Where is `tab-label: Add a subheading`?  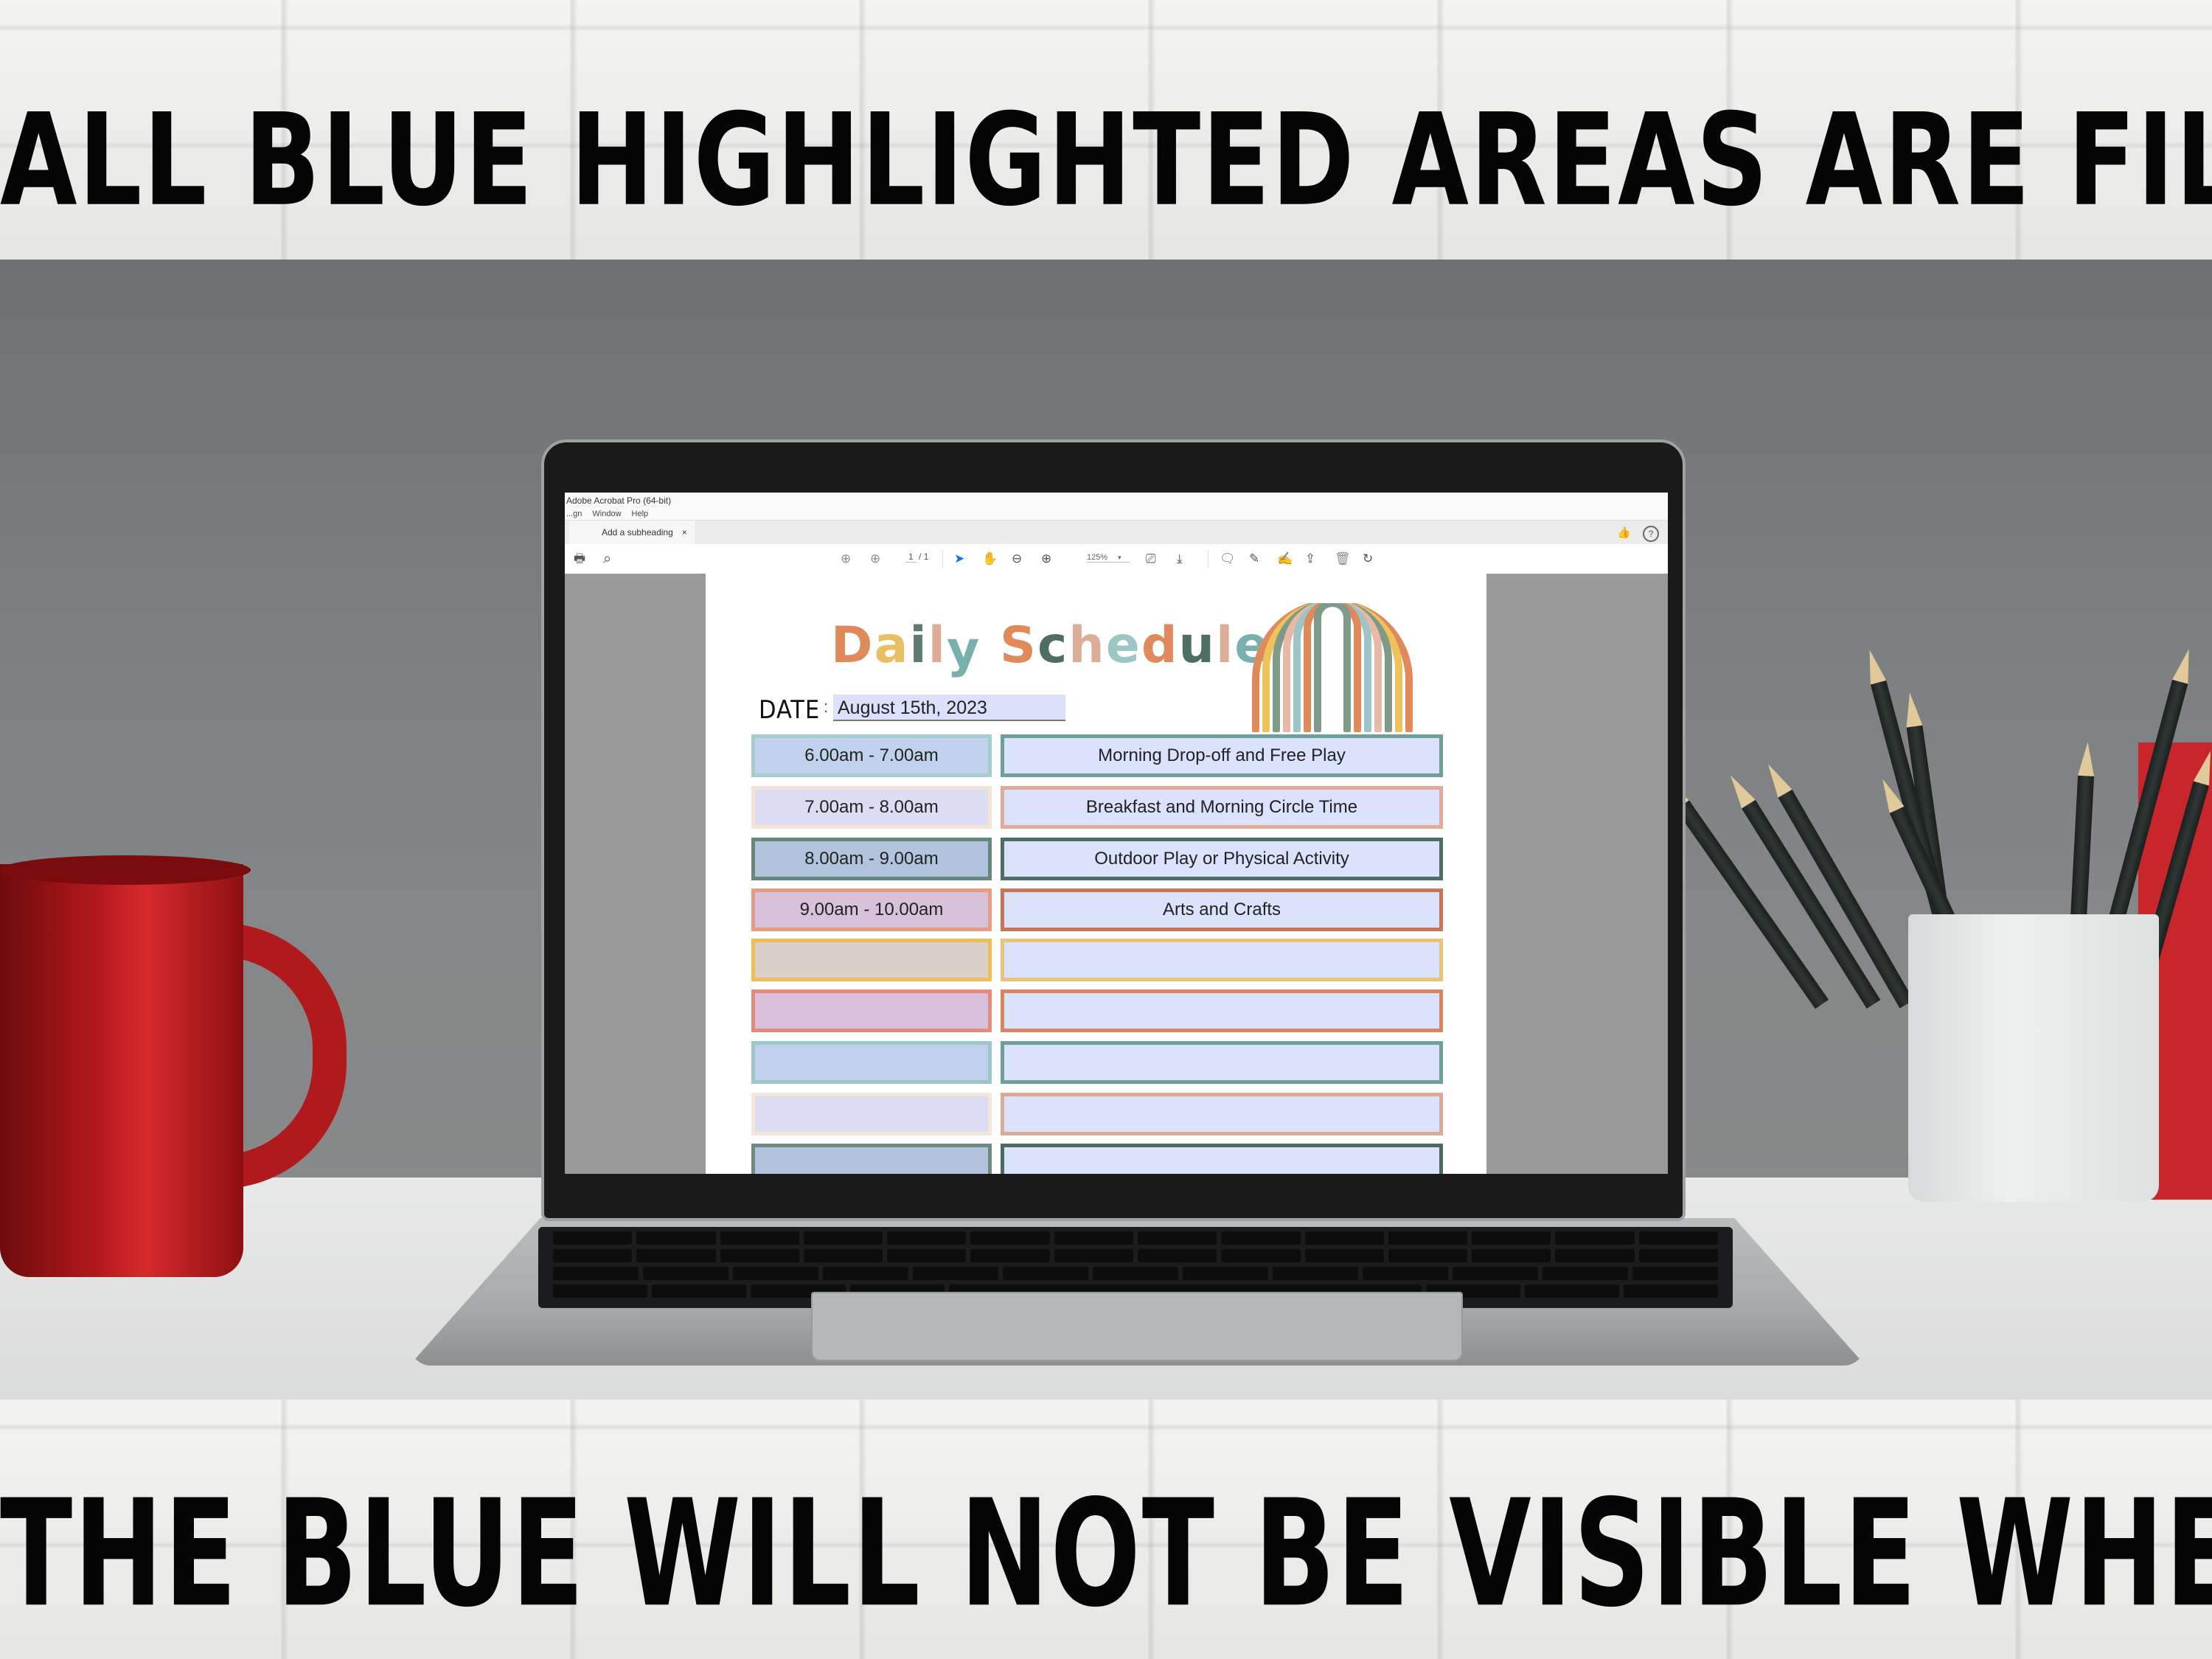 tab-label: Add a subheading is located at coordinates (637, 532).